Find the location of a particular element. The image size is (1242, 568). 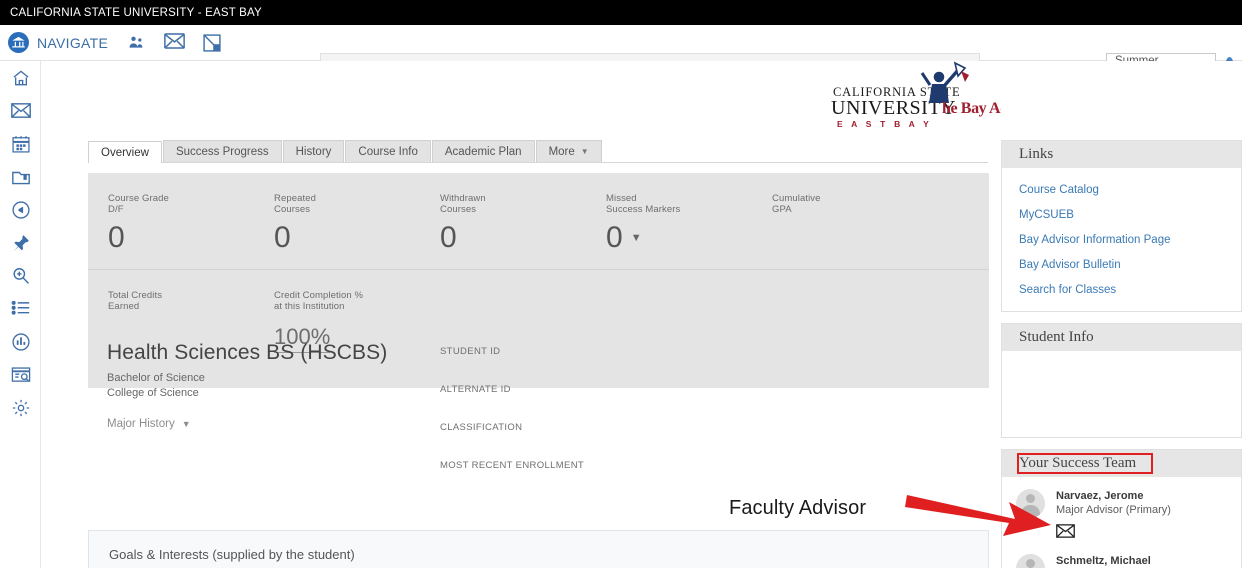

rail-item-calendar is located at coordinates (20, 143).